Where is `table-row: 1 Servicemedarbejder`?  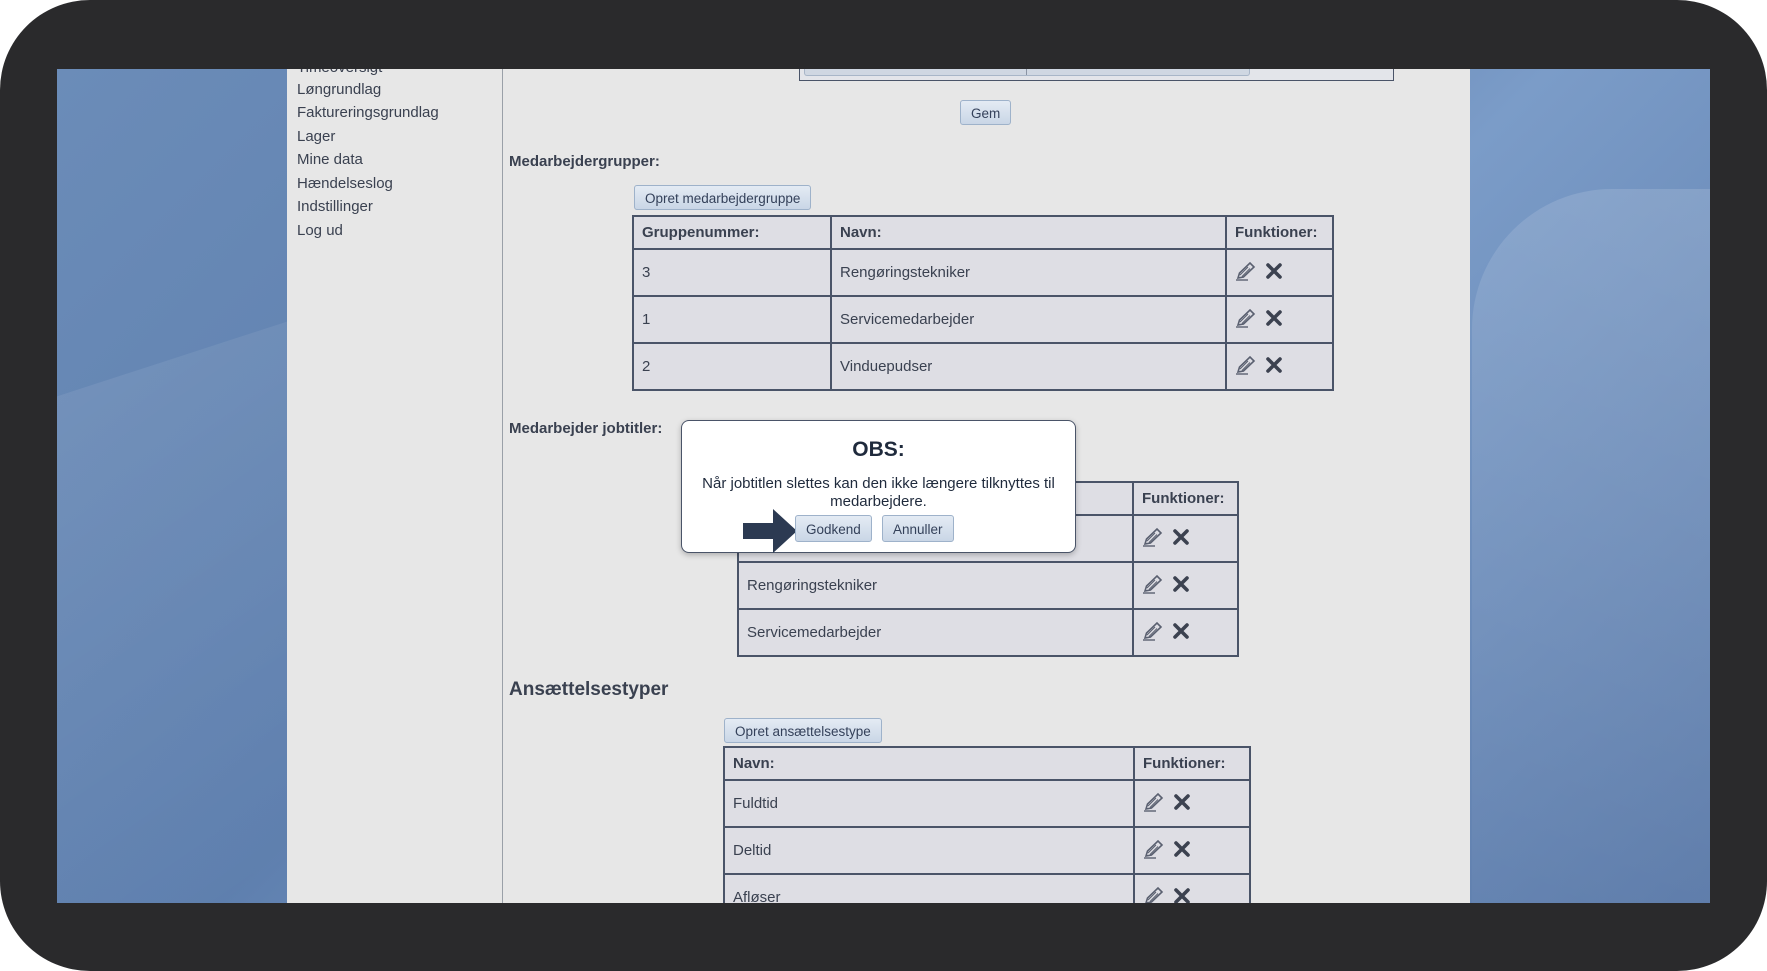
table-row: 1 Servicemedarbejder is located at coordinates (983, 319).